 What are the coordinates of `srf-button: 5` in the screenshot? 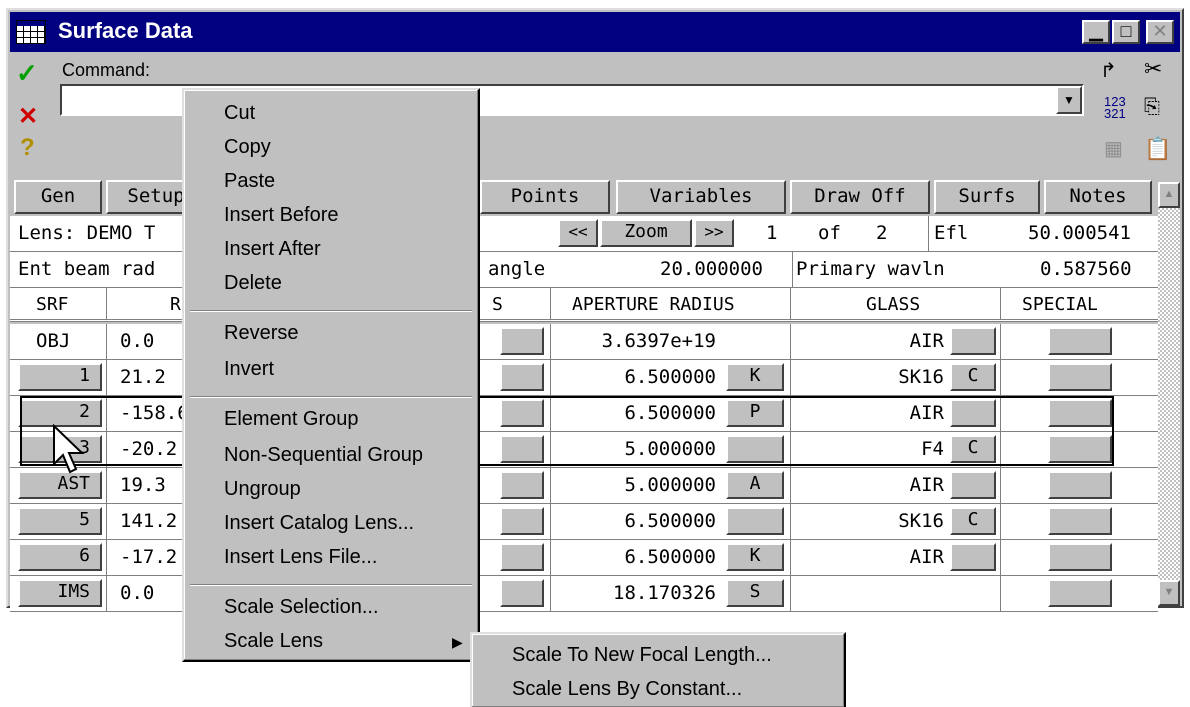 It's located at (60, 521).